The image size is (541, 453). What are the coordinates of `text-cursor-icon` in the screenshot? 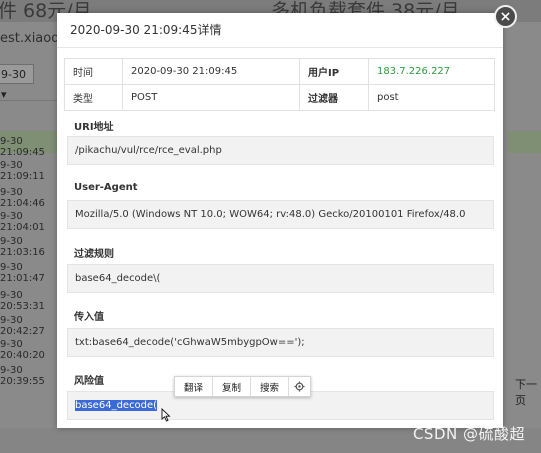 It's located at (166, 415).